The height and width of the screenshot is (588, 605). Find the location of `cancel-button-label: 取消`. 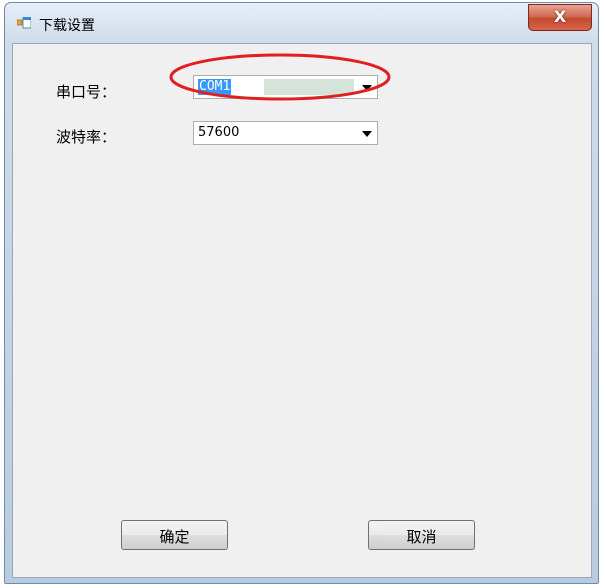

cancel-button-label: 取消 is located at coordinates (421, 537).